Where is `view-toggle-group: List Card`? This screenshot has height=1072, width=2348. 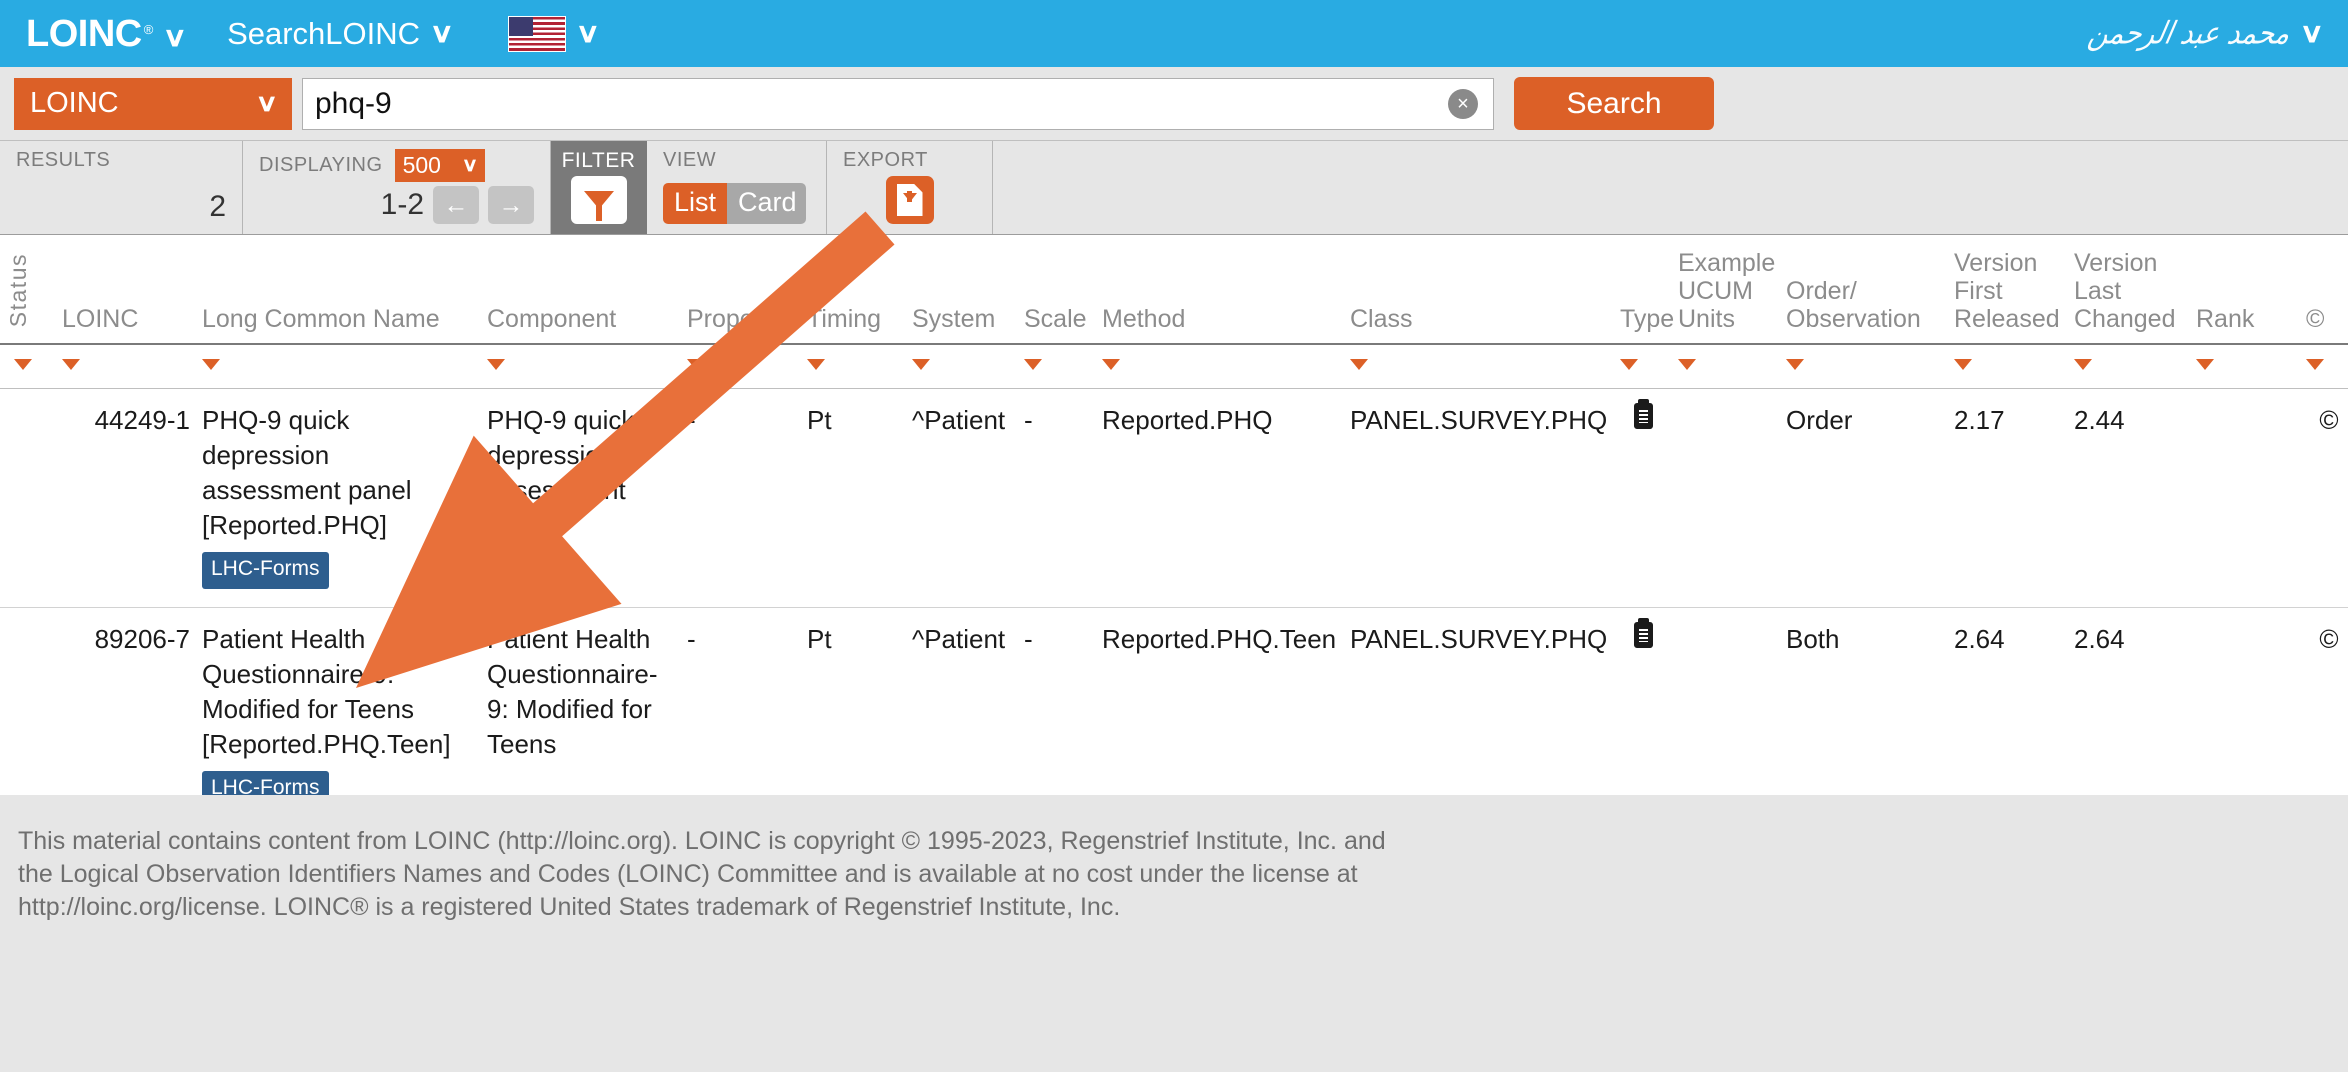 view-toggle-group: List Card is located at coordinates (734, 203).